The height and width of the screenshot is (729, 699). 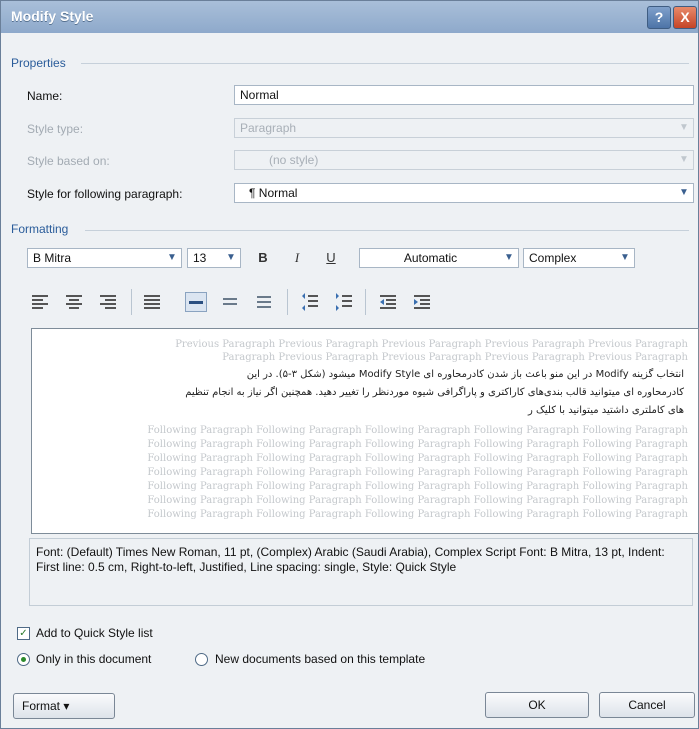 I want to click on decrease-indent-icon, so click(x=388, y=302).